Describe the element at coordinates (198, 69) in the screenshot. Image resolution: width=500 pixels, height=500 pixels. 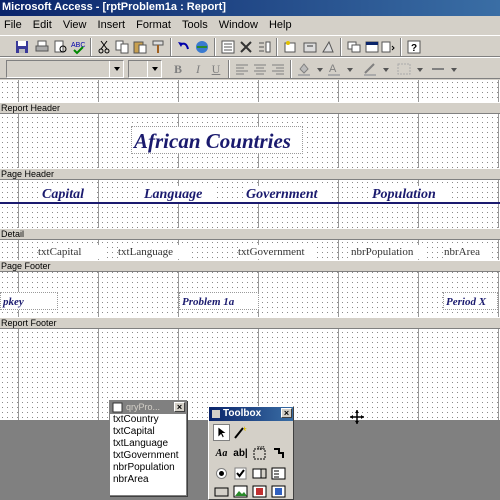
I see `italic-button: I` at that location.